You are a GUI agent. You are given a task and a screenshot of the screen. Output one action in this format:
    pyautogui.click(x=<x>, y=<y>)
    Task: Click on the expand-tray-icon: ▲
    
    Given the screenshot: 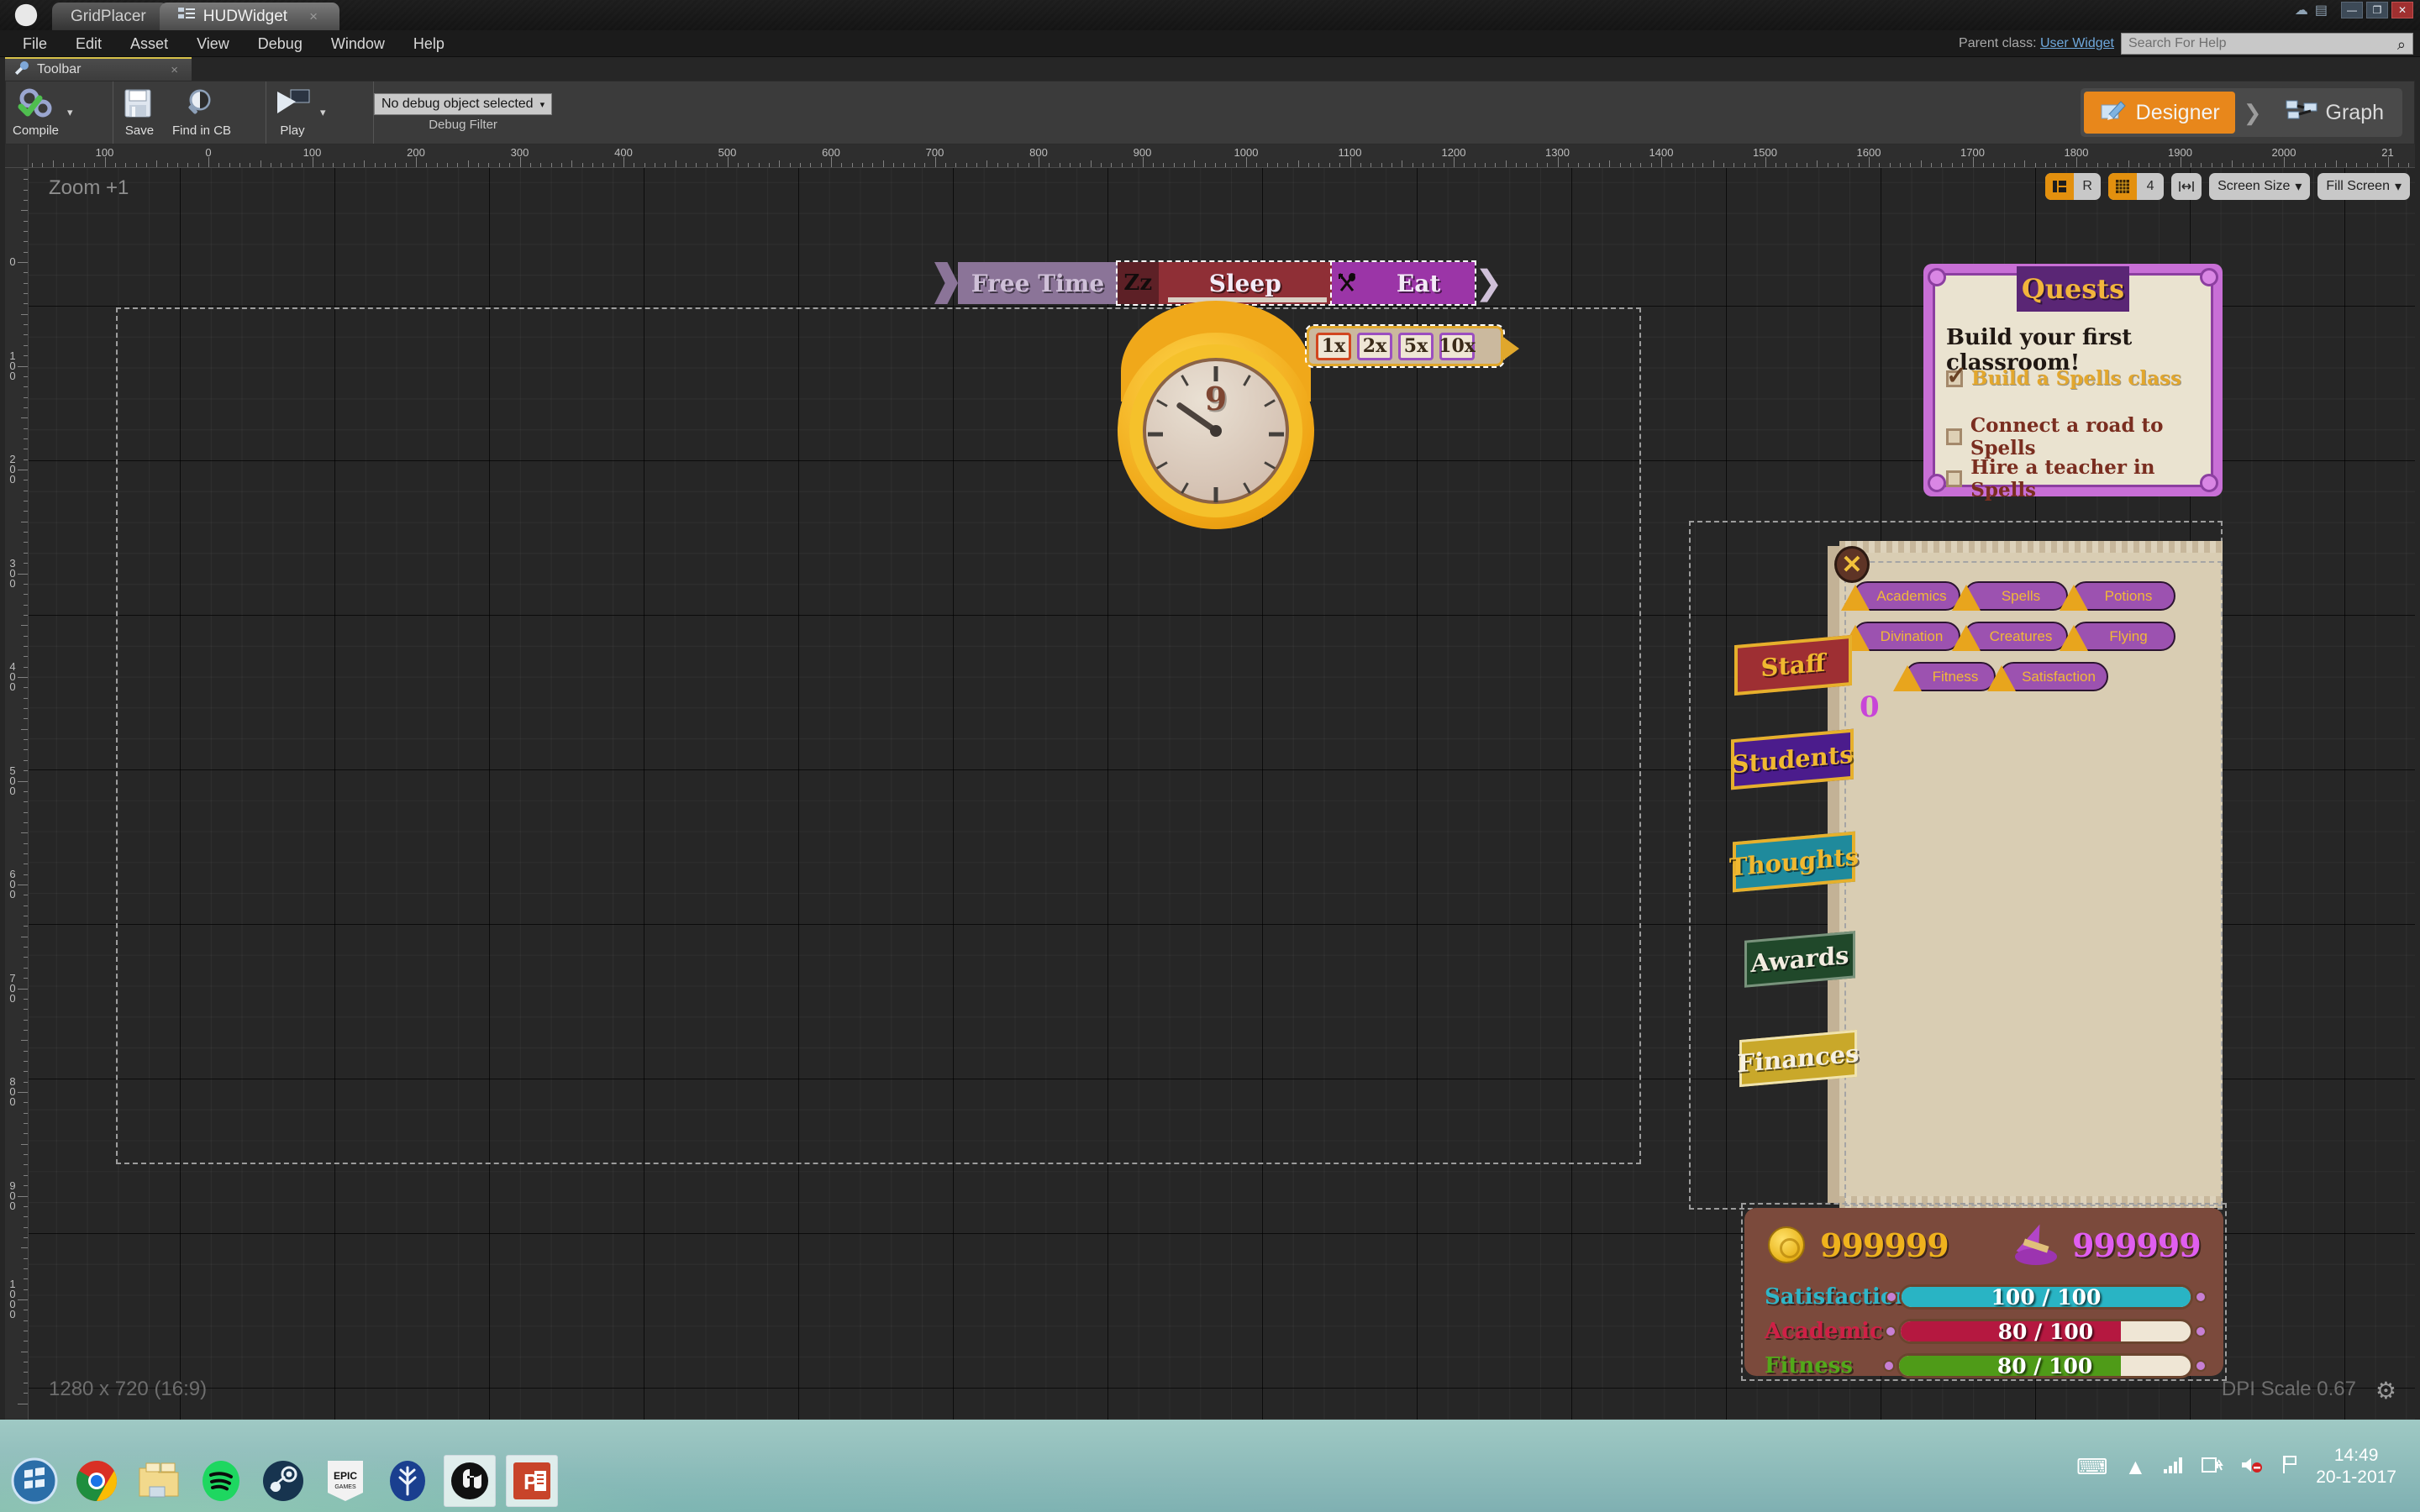 What is the action you would take?
    pyautogui.click(x=2136, y=1467)
    